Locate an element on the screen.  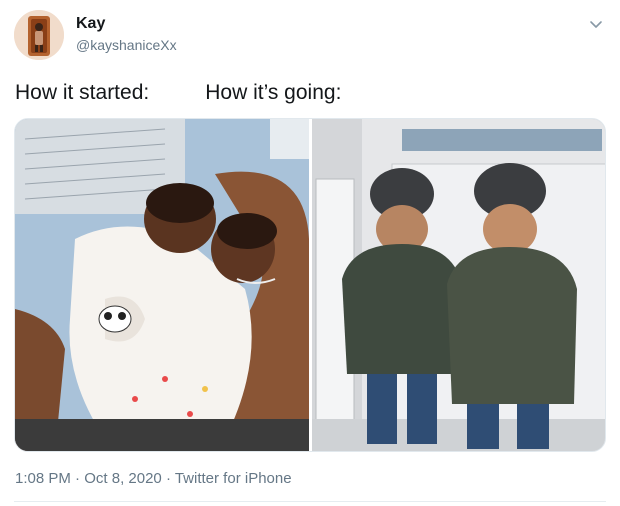
user-identity: Kay @kayshaniceXx is located at coordinates (126, 34).